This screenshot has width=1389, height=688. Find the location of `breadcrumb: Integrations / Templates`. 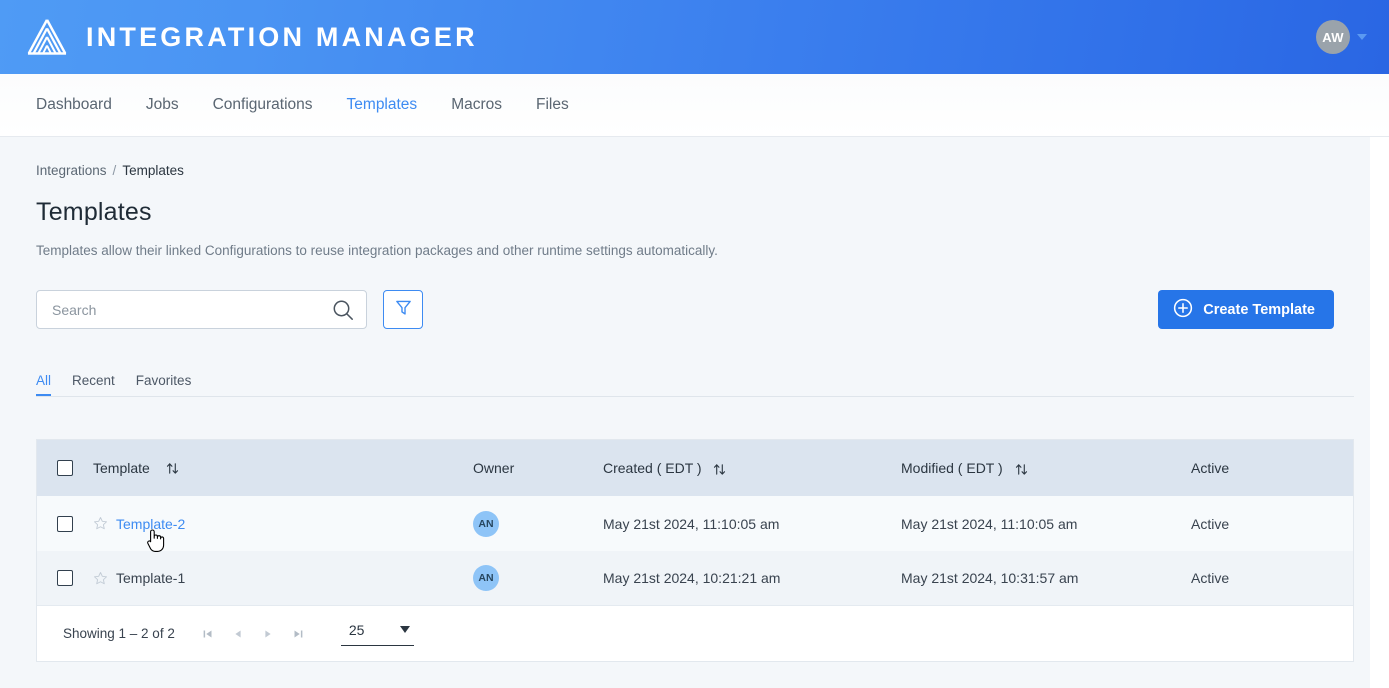

breadcrumb: Integrations / Templates is located at coordinates (685, 157).